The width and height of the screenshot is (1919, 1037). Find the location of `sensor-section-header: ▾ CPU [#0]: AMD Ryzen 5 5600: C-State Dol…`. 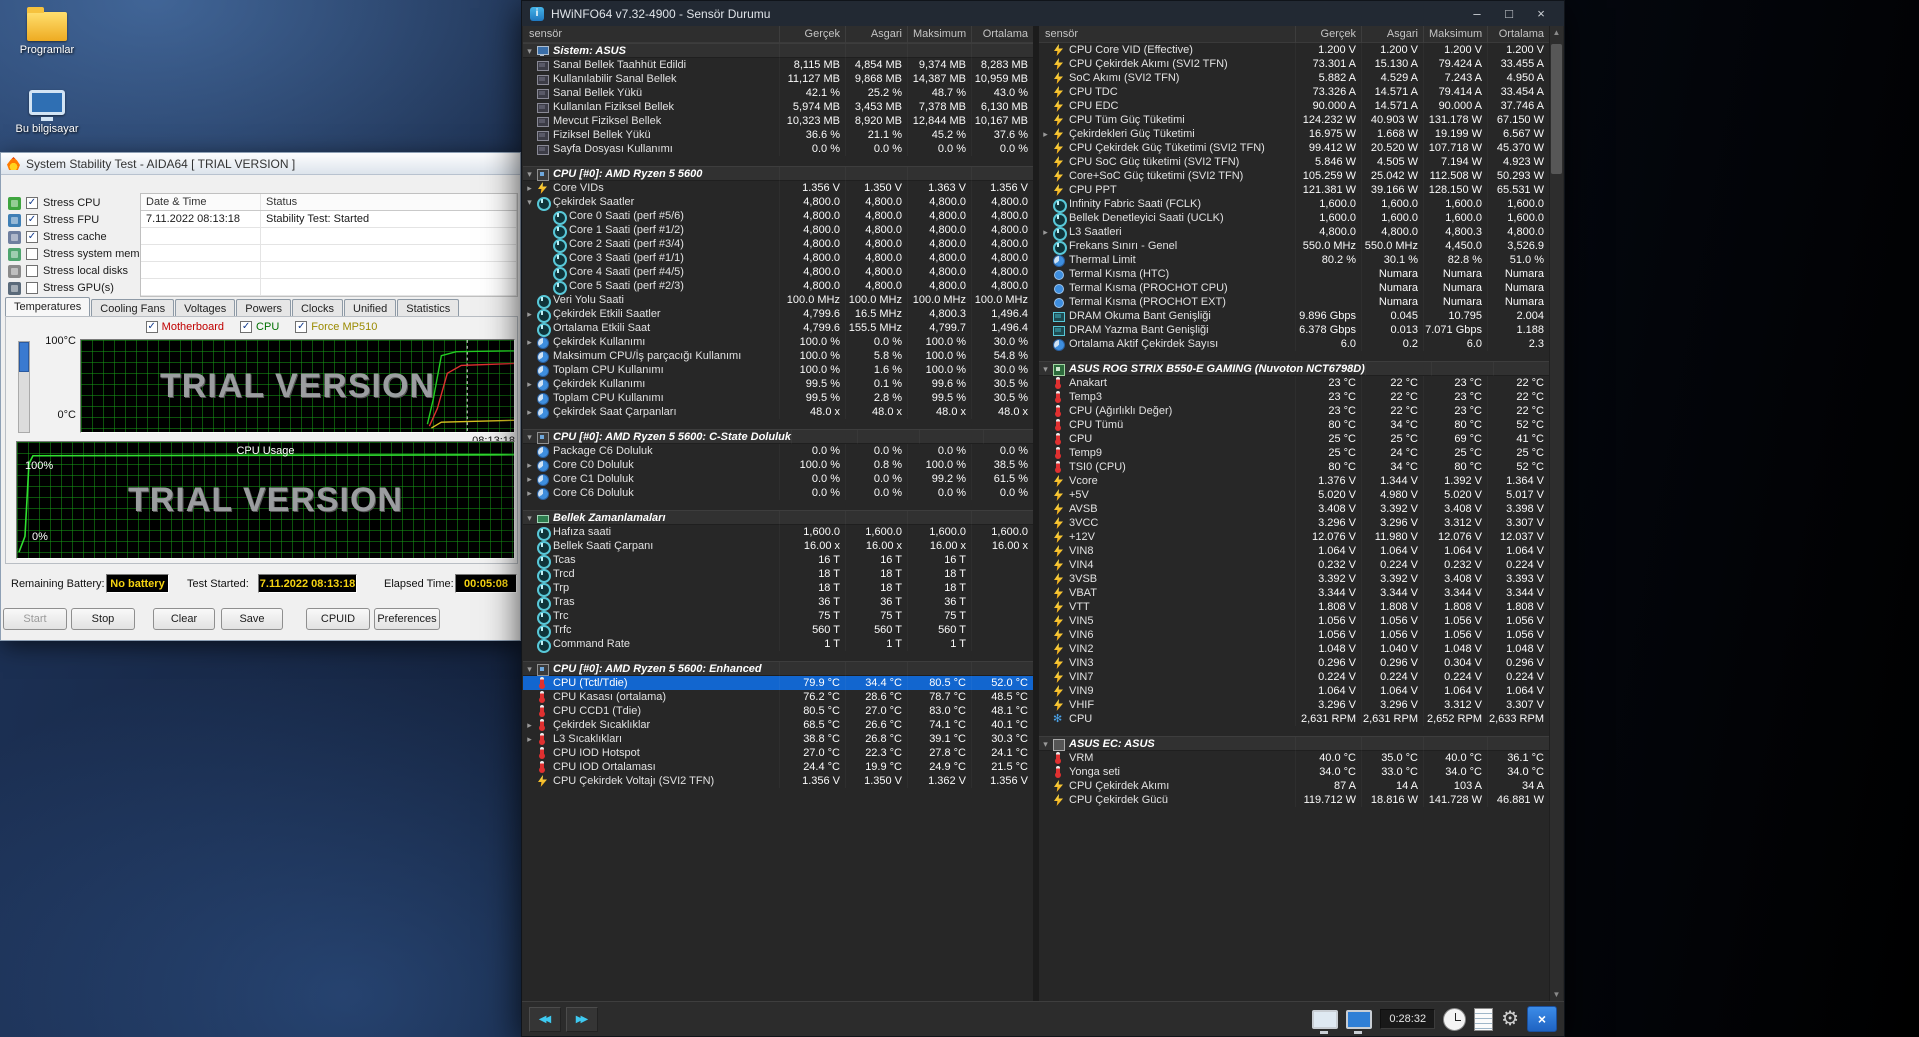

sensor-section-header: ▾ CPU [#0]: AMD Ryzen 5 5600: C-State Dol… is located at coordinates (778, 436).